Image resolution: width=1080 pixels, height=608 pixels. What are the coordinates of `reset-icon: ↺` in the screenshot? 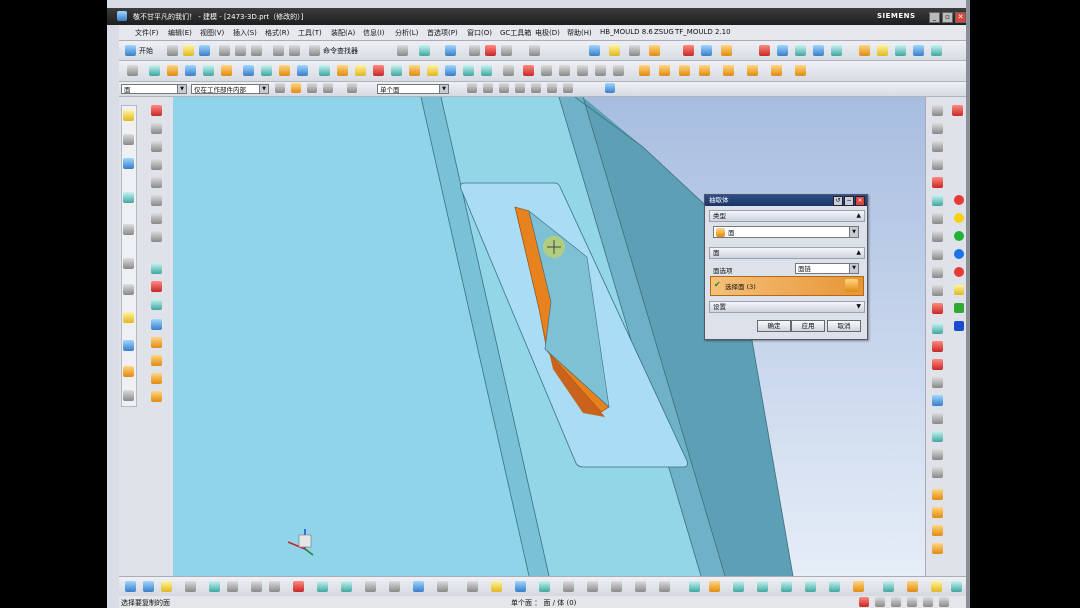 It's located at (838, 201).